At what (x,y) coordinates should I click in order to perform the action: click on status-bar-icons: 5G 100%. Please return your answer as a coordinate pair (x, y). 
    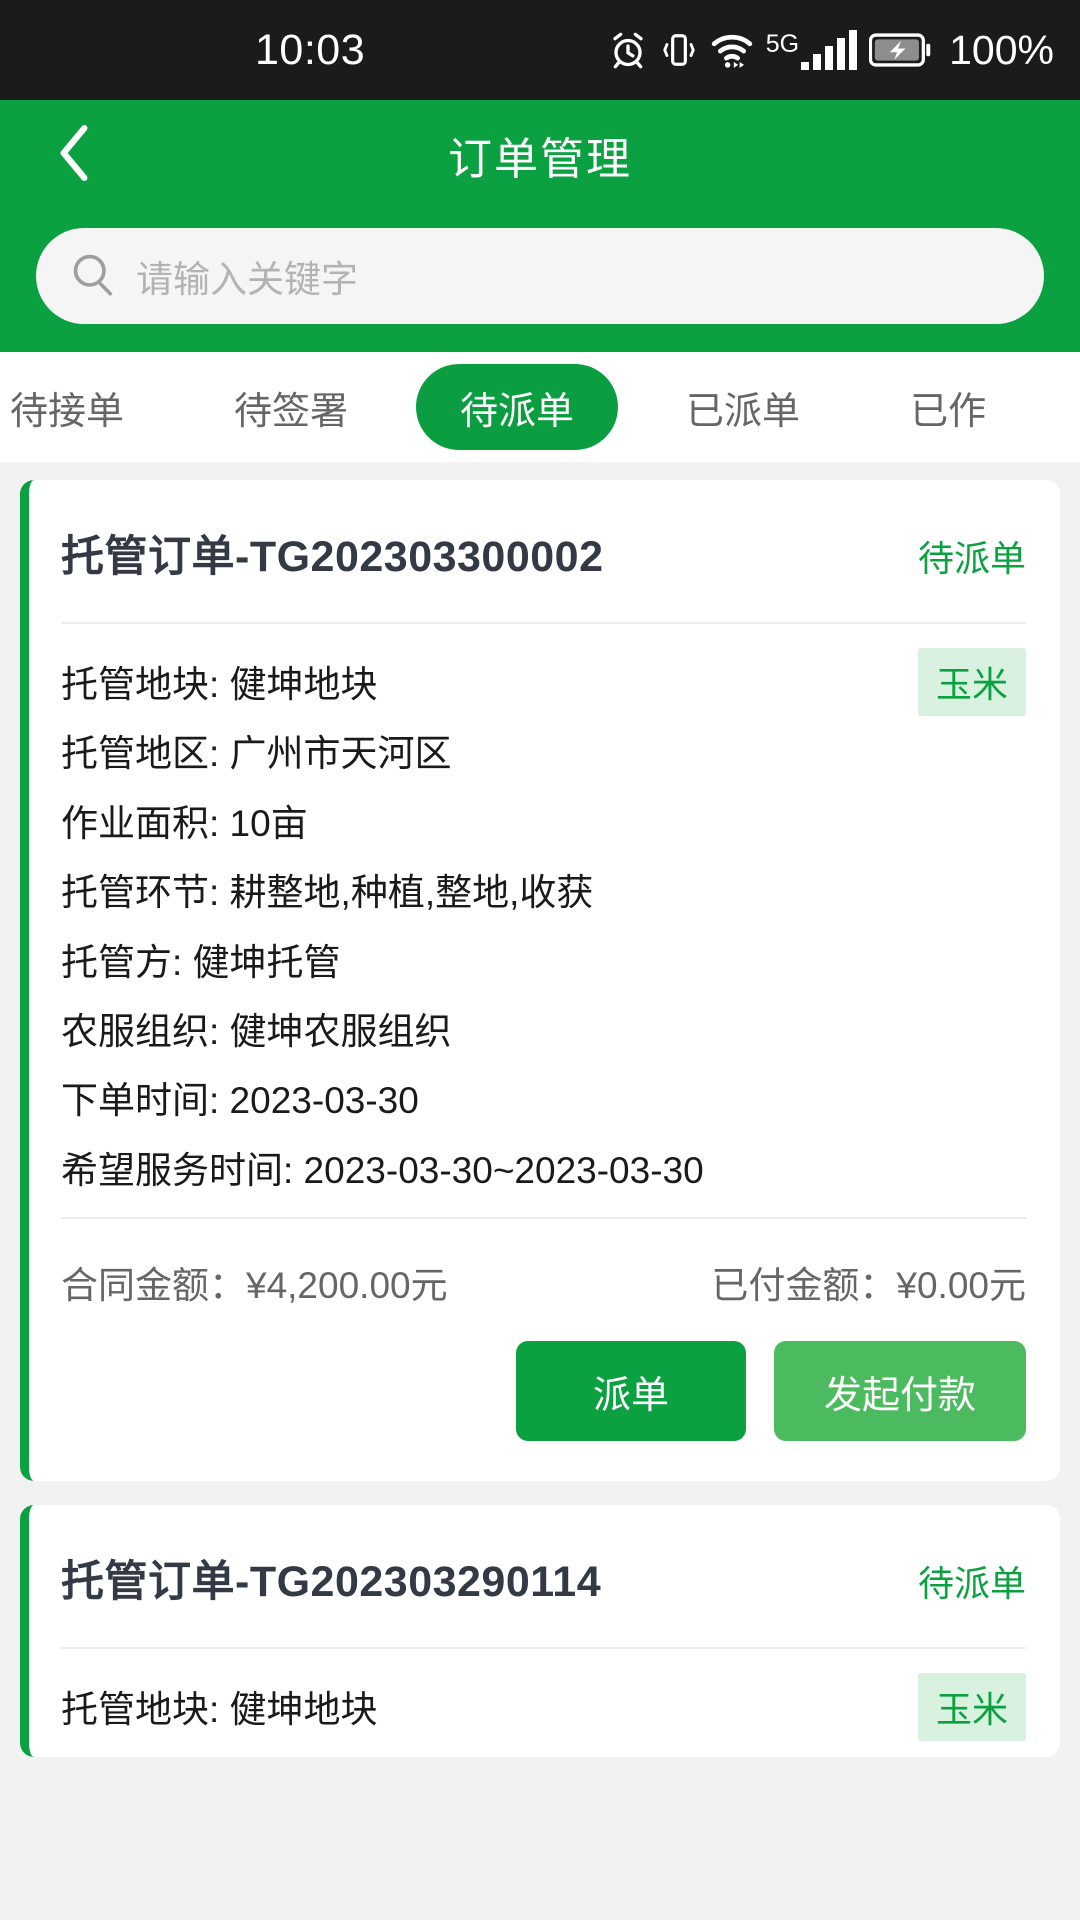
    Looking at the image, I should click on (831, 50).